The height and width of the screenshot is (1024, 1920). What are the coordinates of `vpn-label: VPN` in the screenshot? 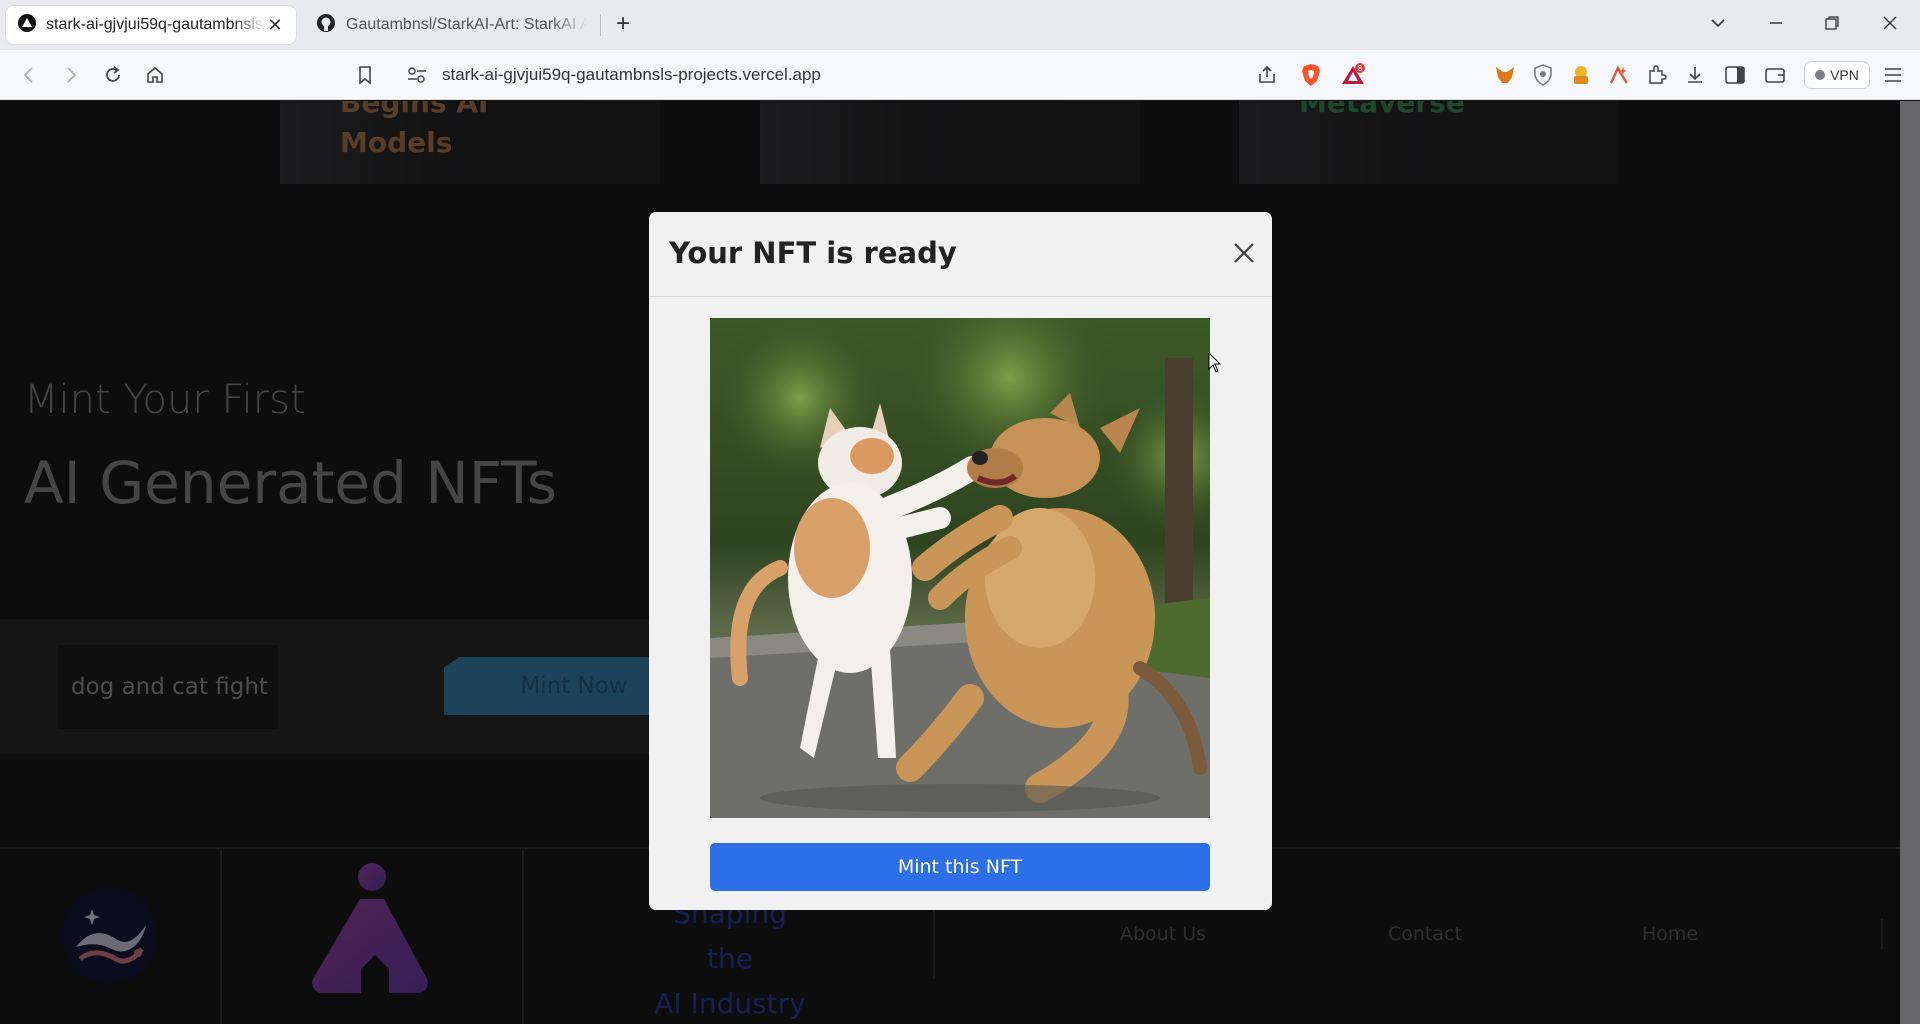 It's located at (1844, 75).